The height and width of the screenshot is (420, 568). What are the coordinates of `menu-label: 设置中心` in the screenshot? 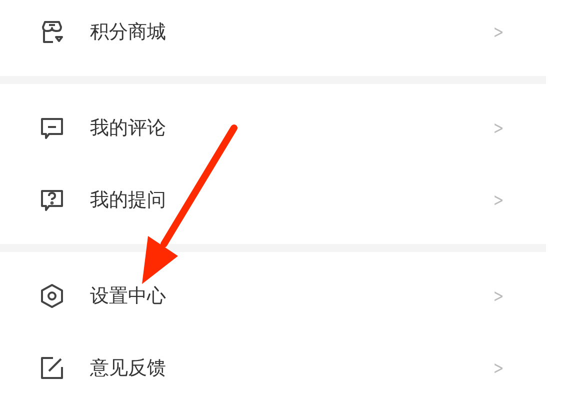 It's located at (128, 296).